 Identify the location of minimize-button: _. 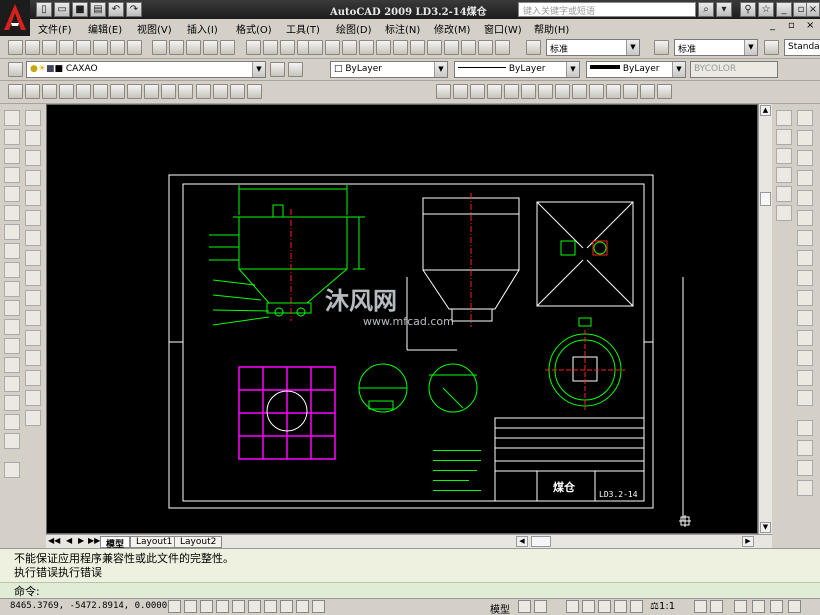
(784, 9).